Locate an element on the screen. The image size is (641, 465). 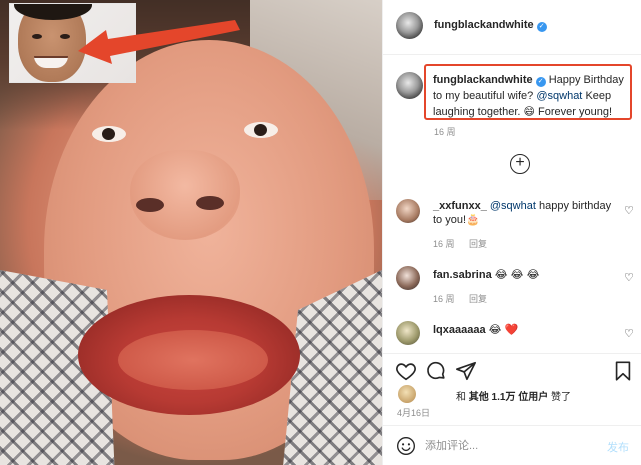
comment-input is located at coordinates (510, 446).